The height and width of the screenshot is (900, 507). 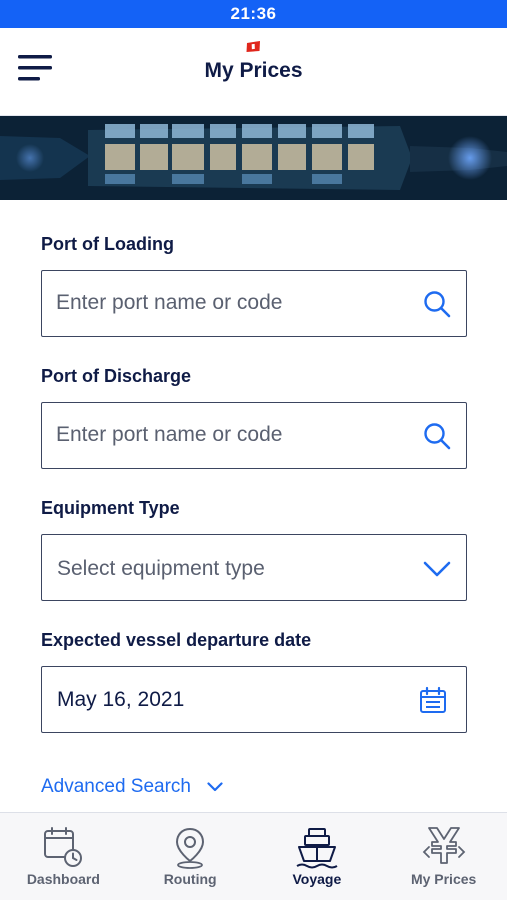 What do you see at coordinates (443, 845) in the screenshot?
I see `yen-price-tag-icon` at bounding box center [443, 845].